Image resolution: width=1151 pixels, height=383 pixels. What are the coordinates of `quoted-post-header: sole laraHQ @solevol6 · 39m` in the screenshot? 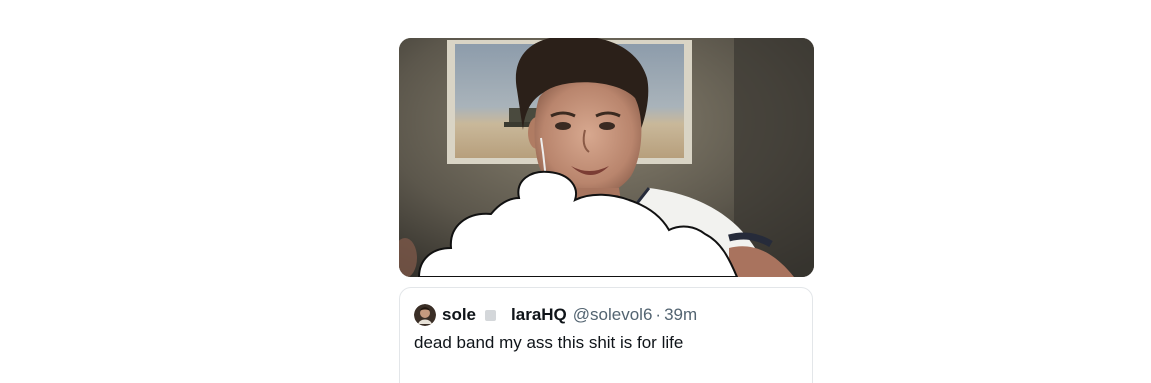 It's located at (555, 315).